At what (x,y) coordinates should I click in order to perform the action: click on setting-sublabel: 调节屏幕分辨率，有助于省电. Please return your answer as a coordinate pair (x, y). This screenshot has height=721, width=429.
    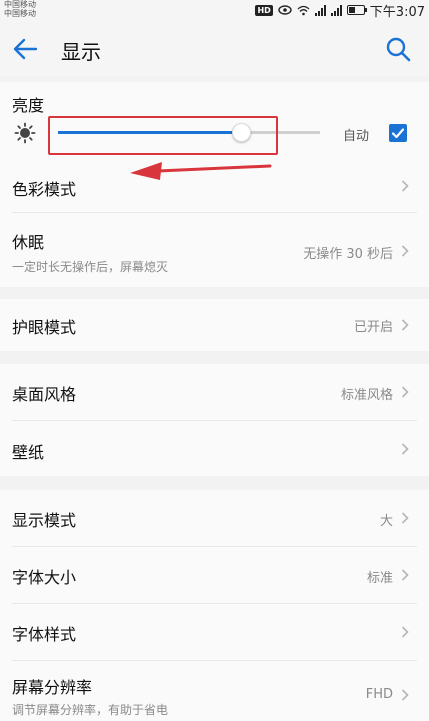
    Looking at the image, I should click on (90, 710).